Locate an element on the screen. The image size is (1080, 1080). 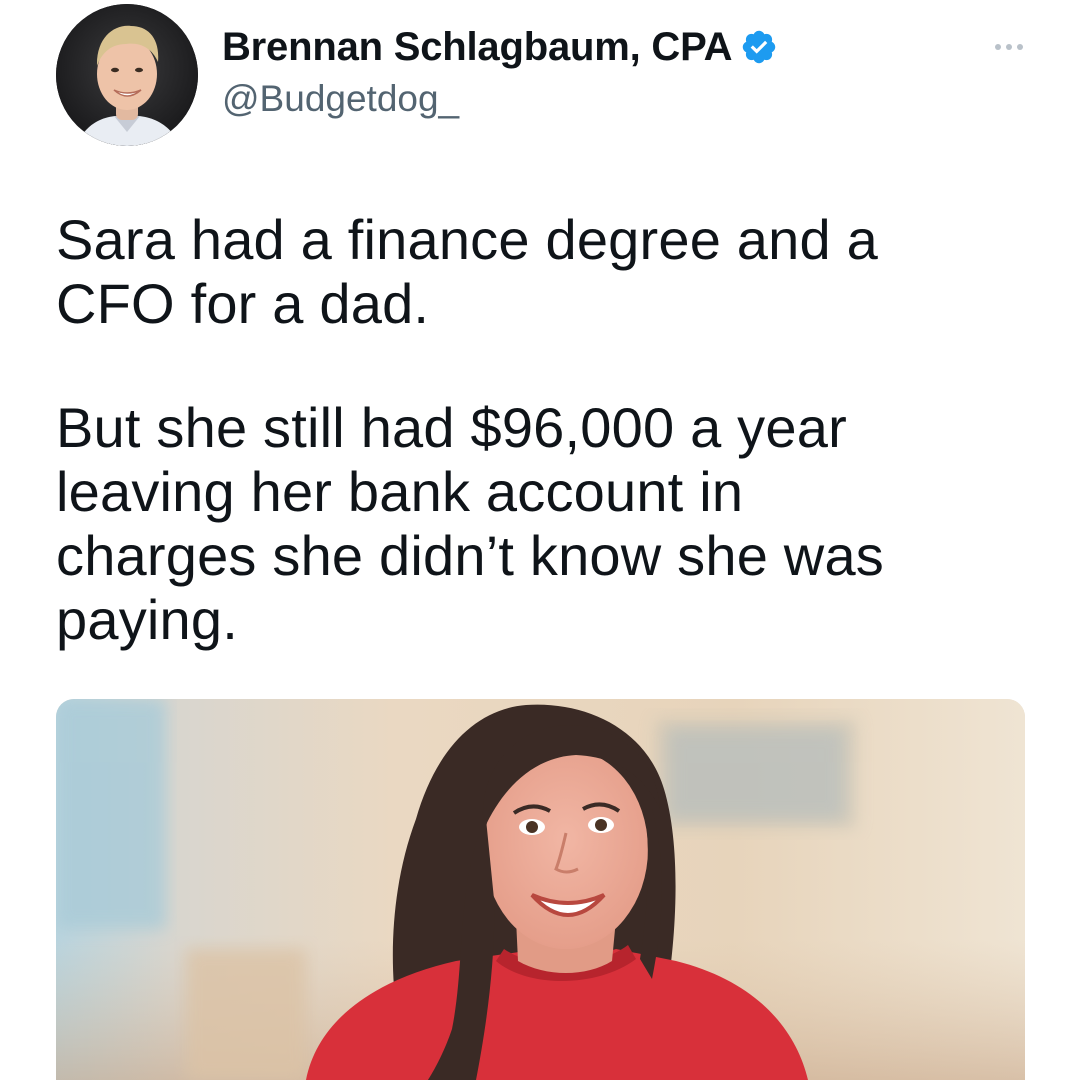
name-row: Brennan Schlagbaum, CPA is located at coordinates (500, 47).